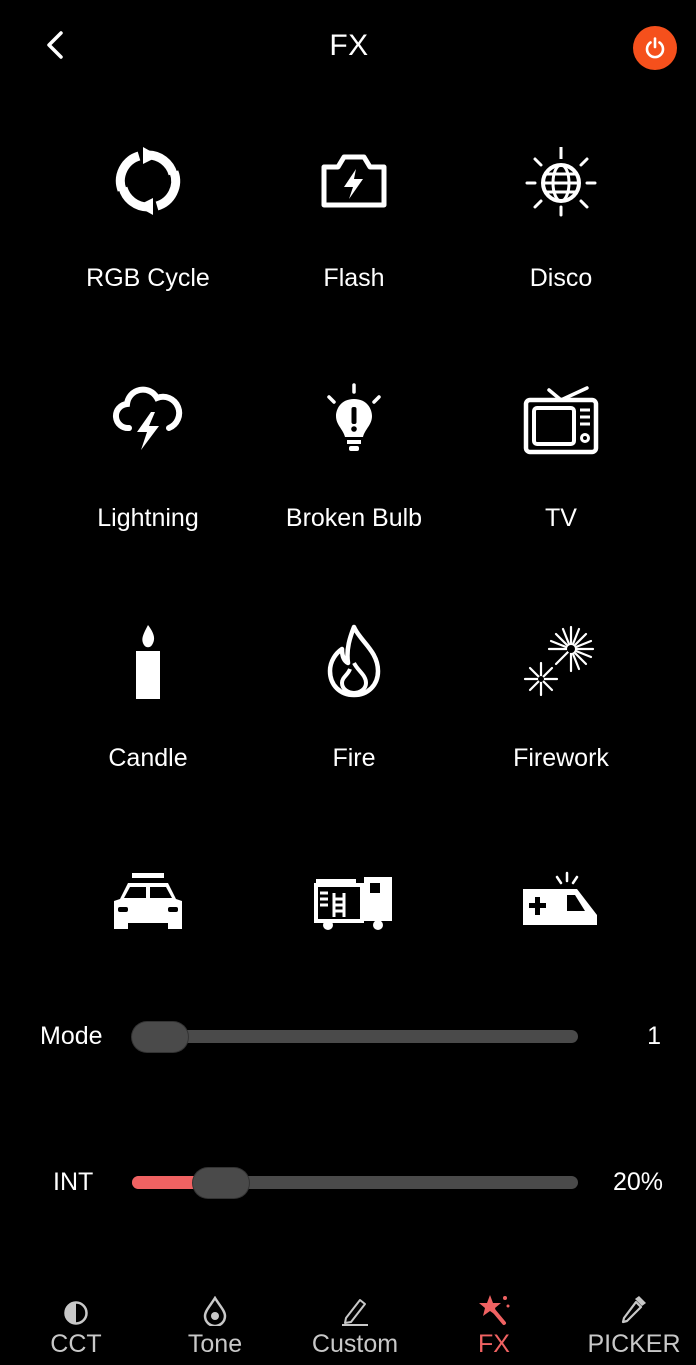 This screenshot has width=696, height=1365. Describe the element at coordinates (215, 1311) in the screenshot. I see `drop-icon` at that location.